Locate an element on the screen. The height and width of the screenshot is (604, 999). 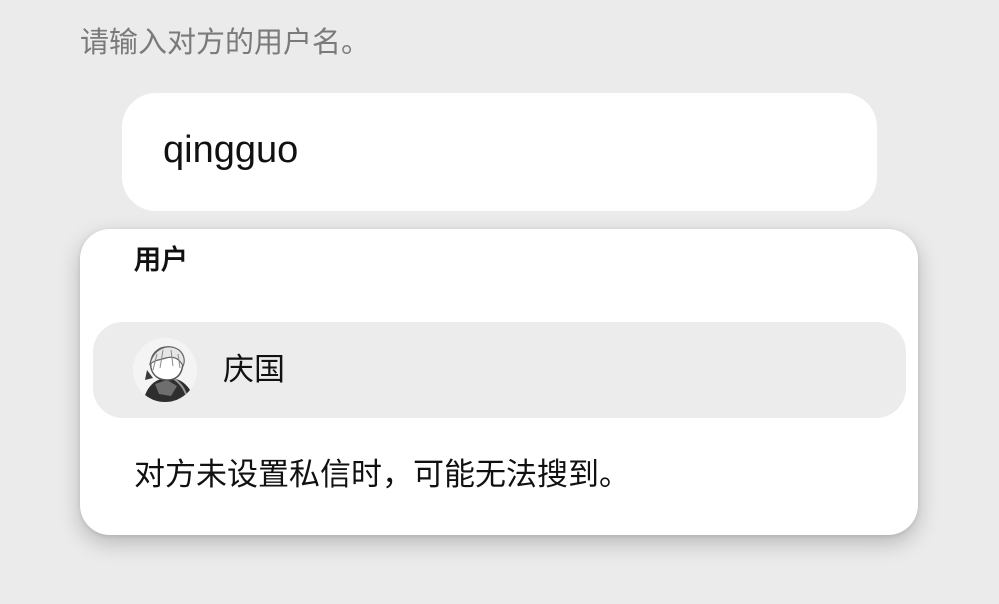
avatar is located at coordinates (165, 370).